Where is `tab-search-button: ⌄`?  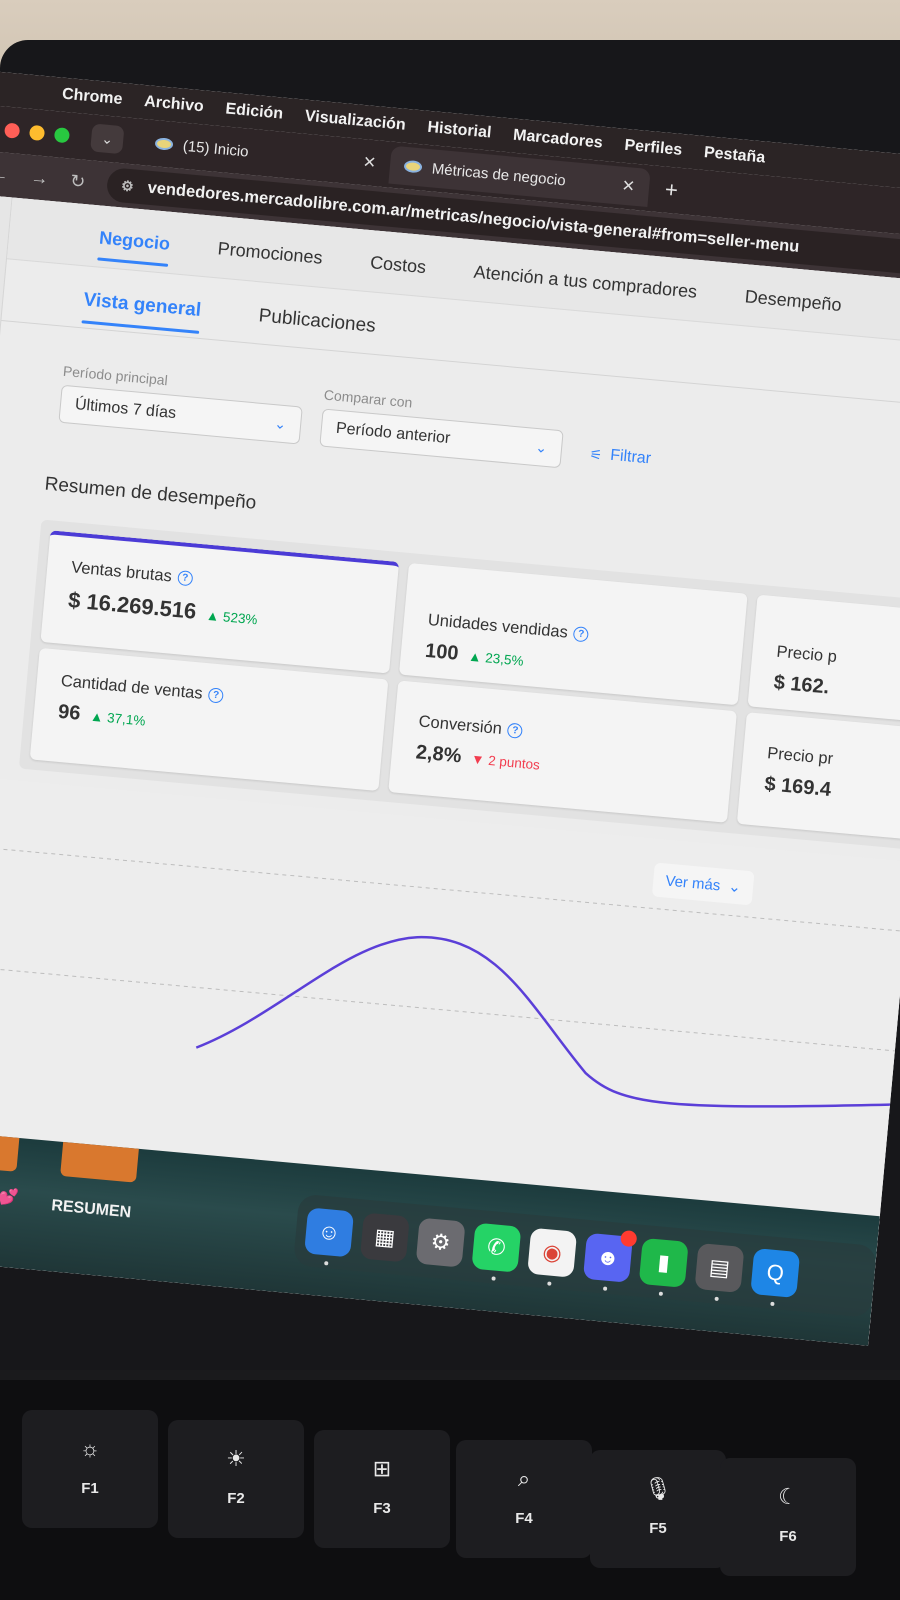 tab-search-button: ⌄ is located at coordinates (107, 139).